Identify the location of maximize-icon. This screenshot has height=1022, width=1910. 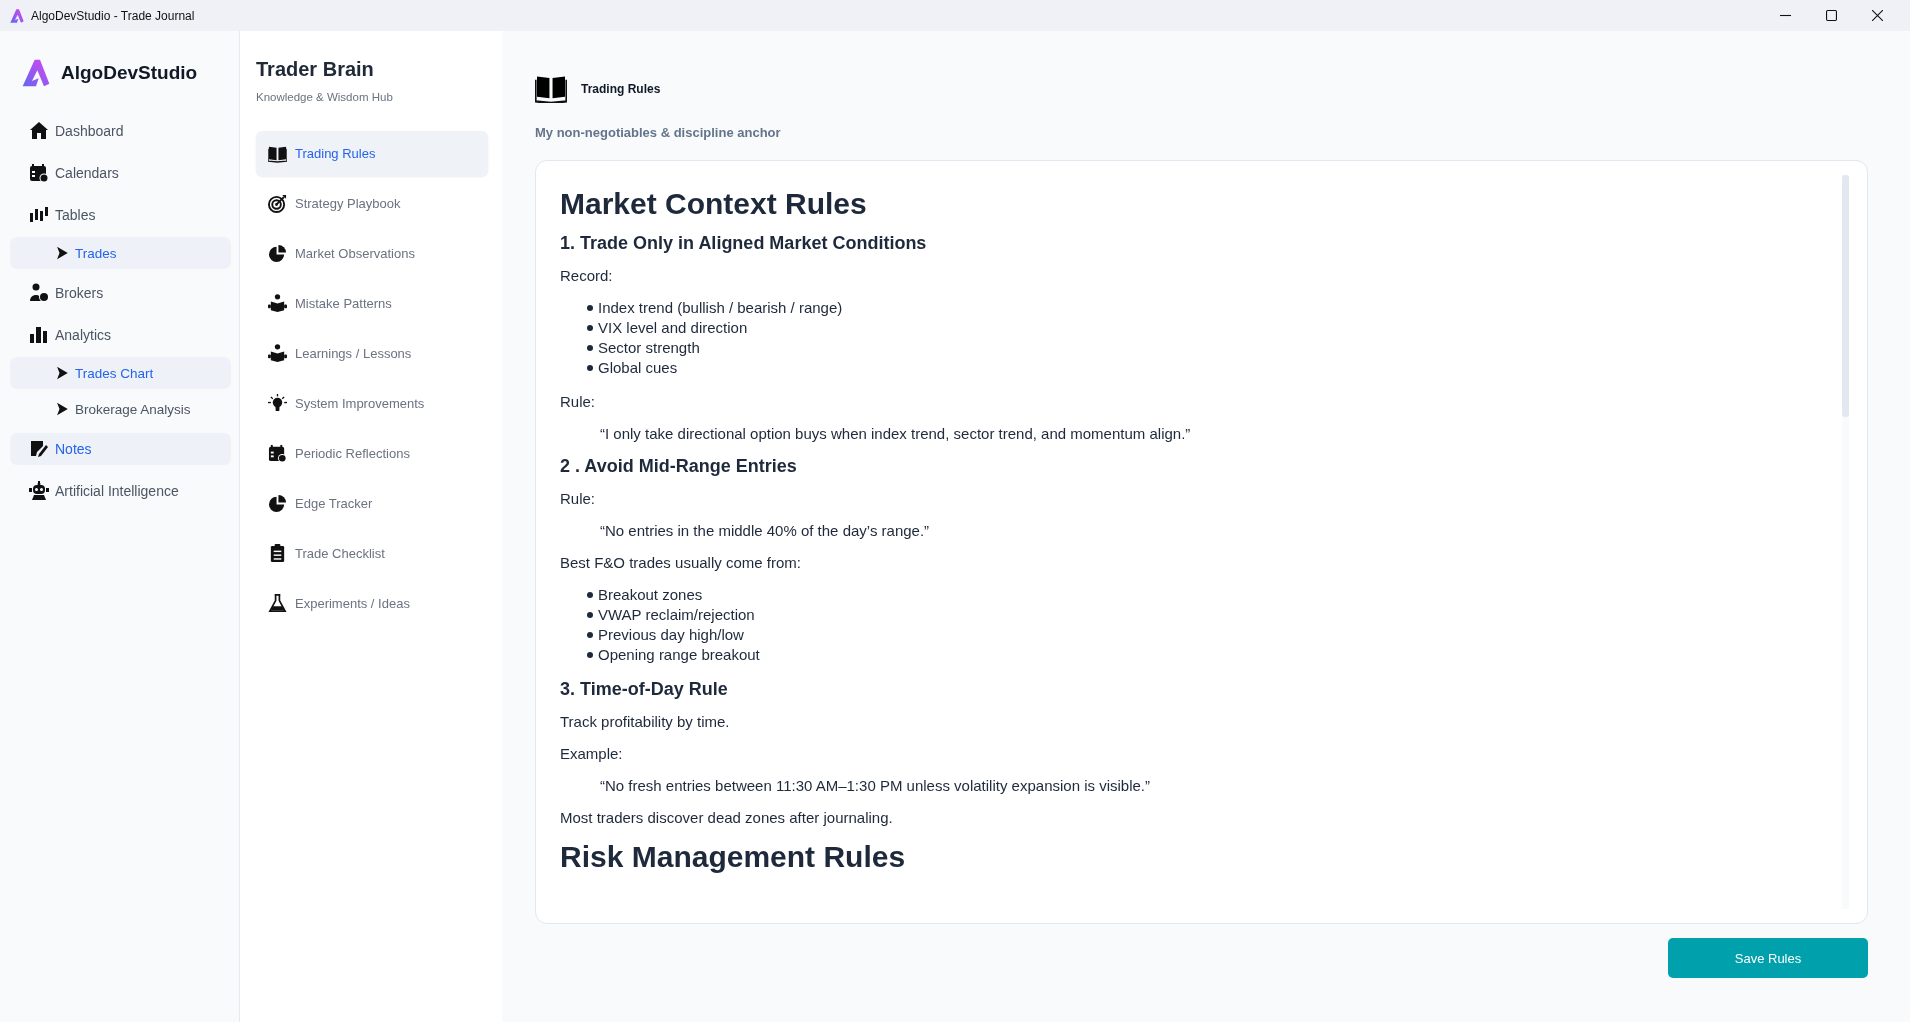
(1831, 15).